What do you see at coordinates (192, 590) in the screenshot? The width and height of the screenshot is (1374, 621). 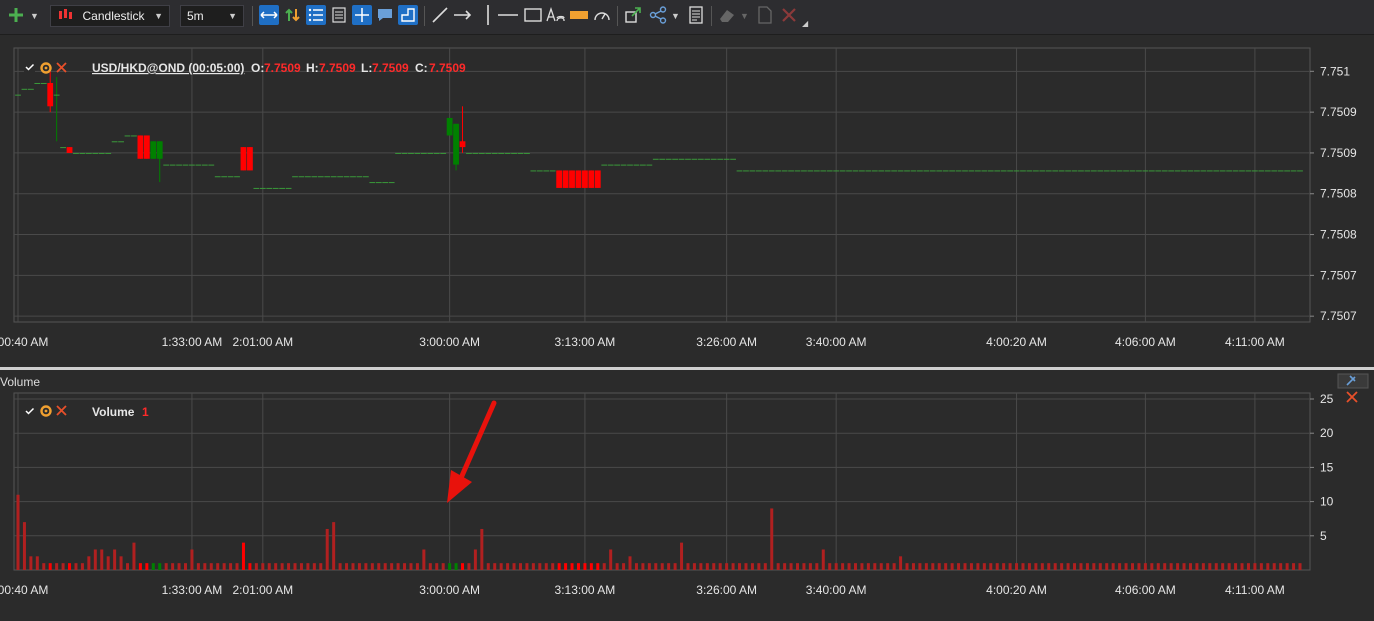 I see `volume-x-tick-label: 1:33:00 AM` at bounding box center [192, 590].